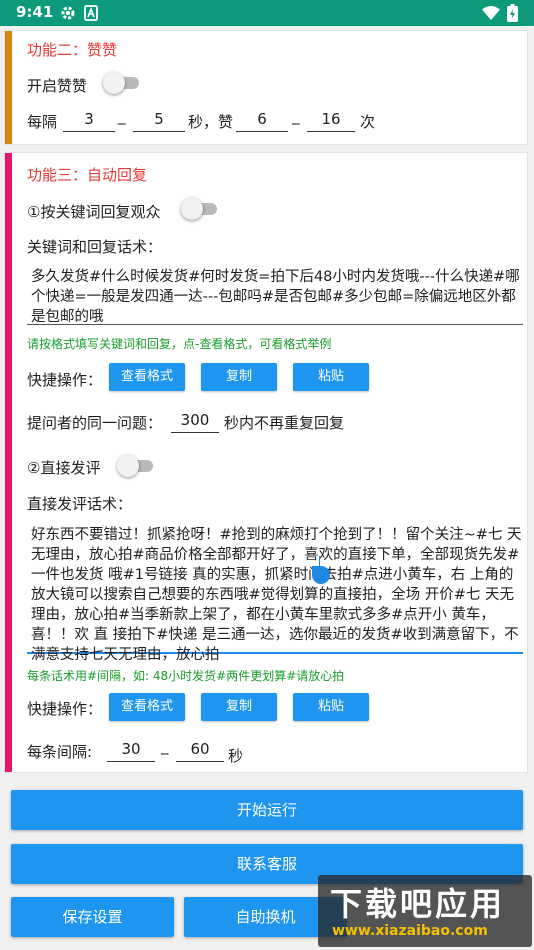  What do you see at coordinates (42, 122) in the screenshot?
I see `interval-prefix: 每隔` at bounding box center [42, 122].